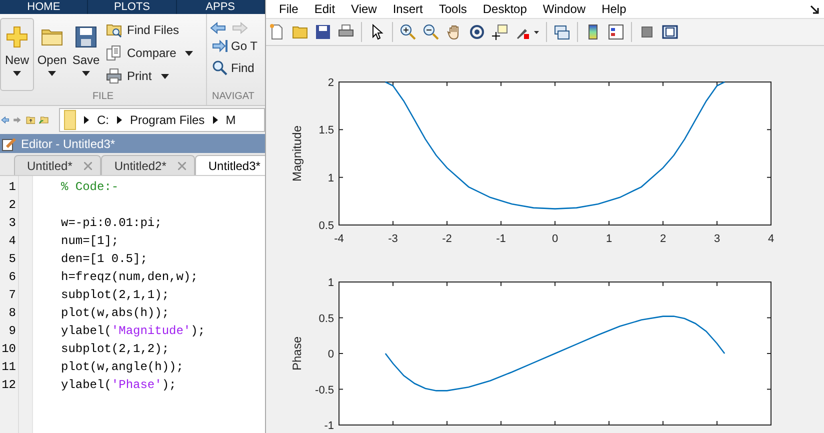  I want to click on arrow-to-bar-icon, so click(220, 46).